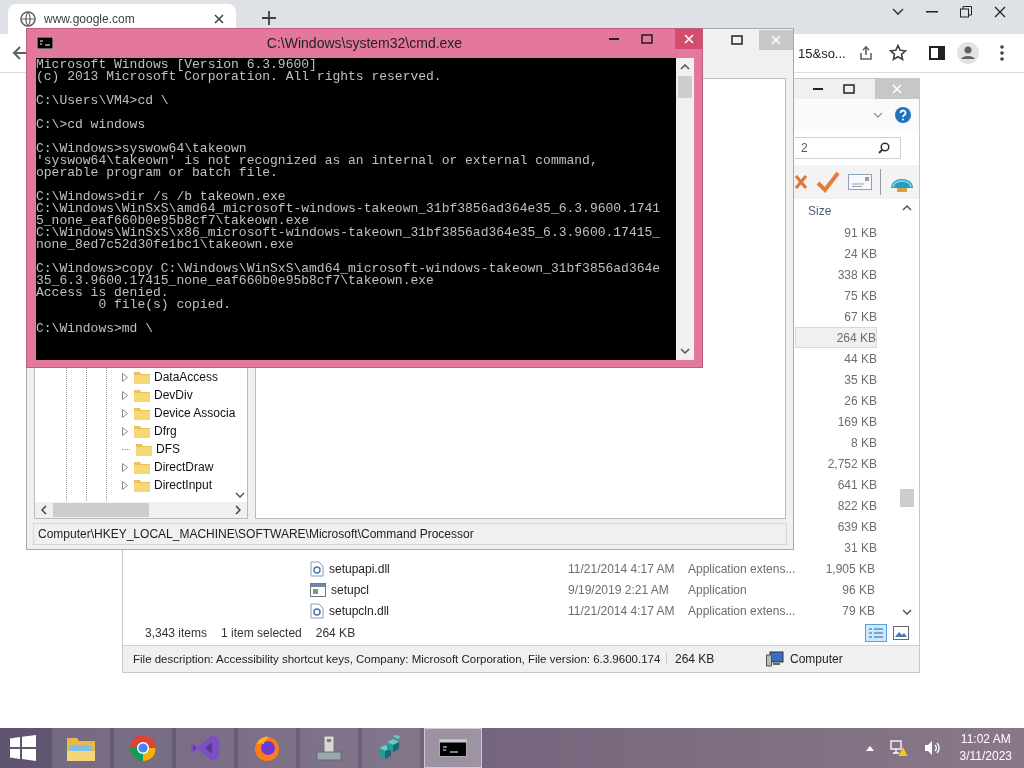  I want to click on folder-icon, so click(144, 449).